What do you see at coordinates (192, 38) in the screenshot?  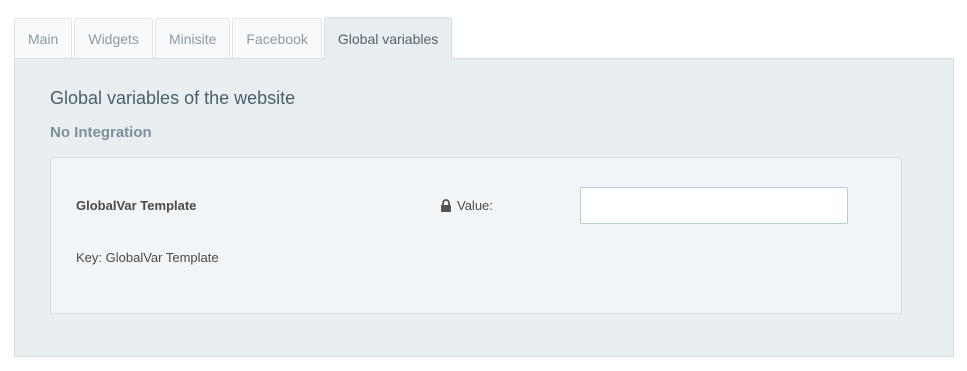 I see `tab-minisite: Minisite` at bounding box center [192, 38].